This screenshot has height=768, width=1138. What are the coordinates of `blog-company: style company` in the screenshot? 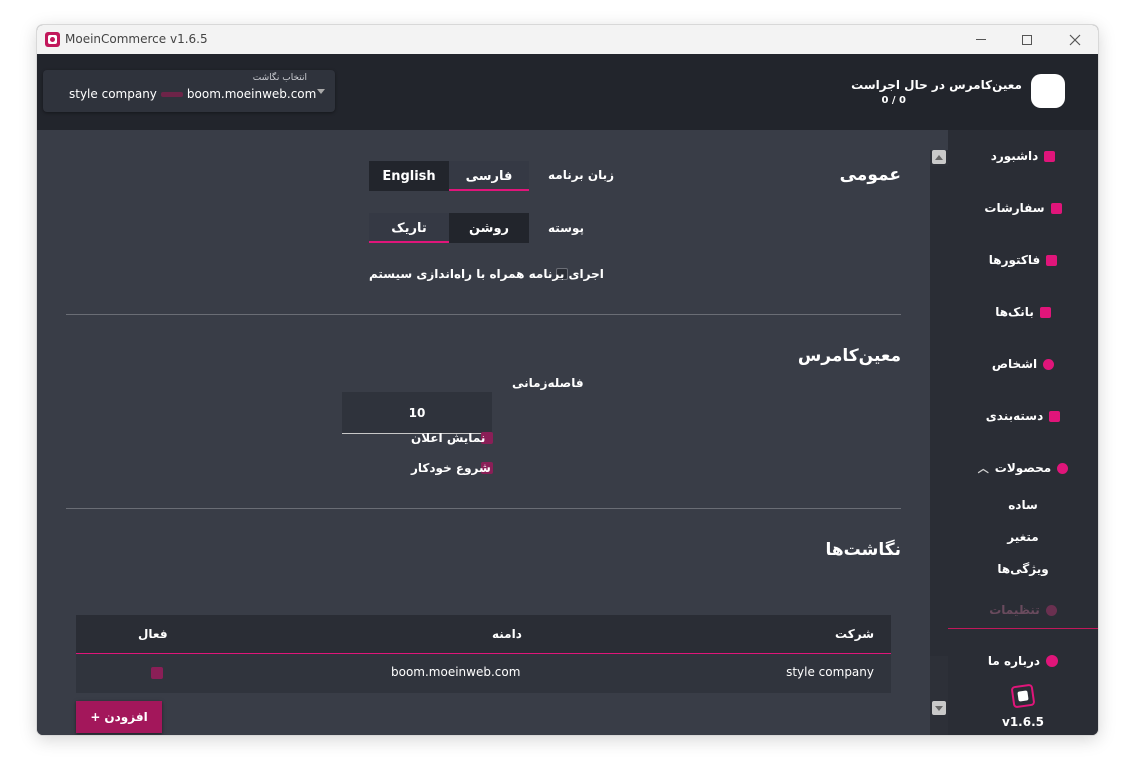 It's located at (113, 94).